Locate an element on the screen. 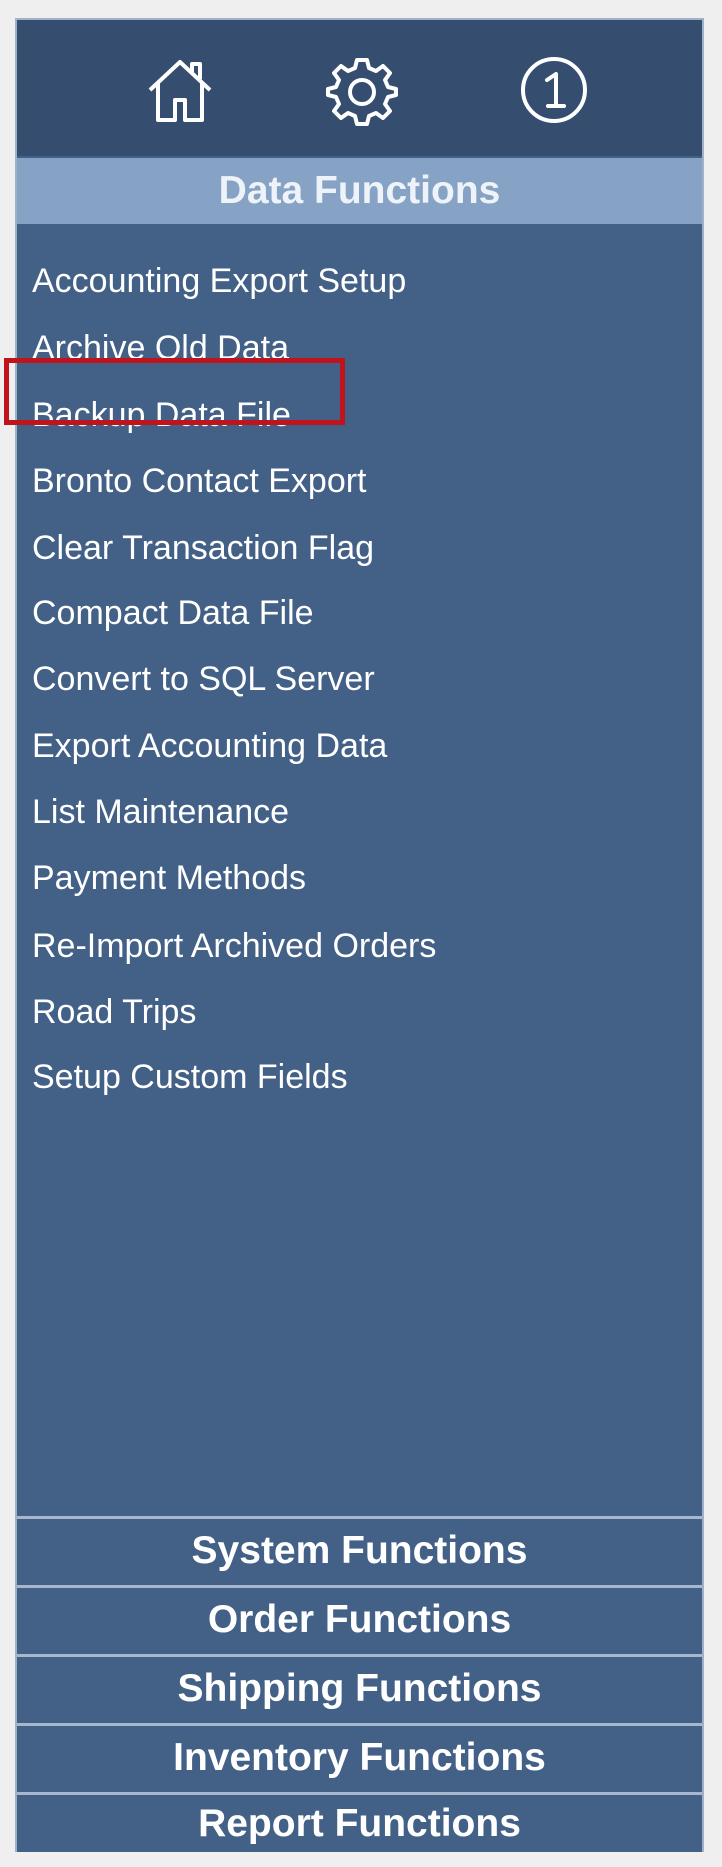 The height and width of the screenshot is (1867, 722). menu-item-backup-data-file: Backup Data File is located at coordinates (161, 415).